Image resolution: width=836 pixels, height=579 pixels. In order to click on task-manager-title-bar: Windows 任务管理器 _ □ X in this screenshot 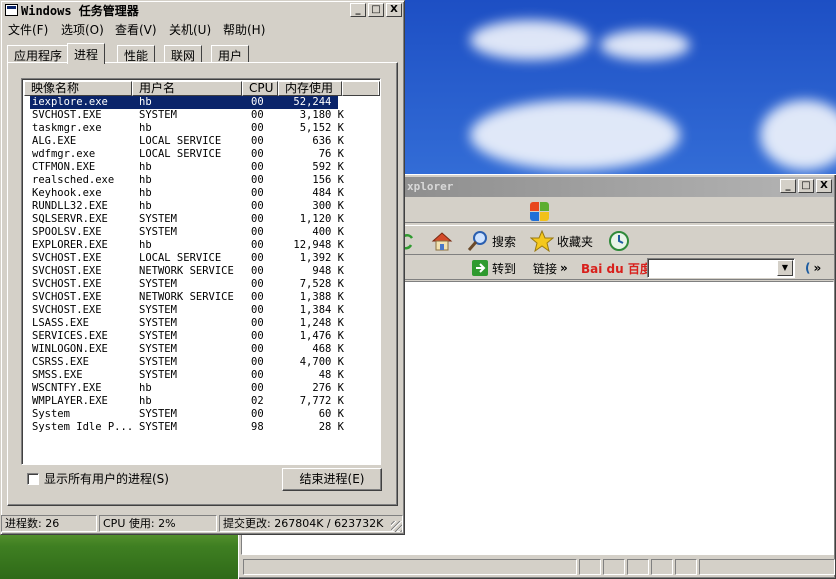, I will do `click(202, 11)`.